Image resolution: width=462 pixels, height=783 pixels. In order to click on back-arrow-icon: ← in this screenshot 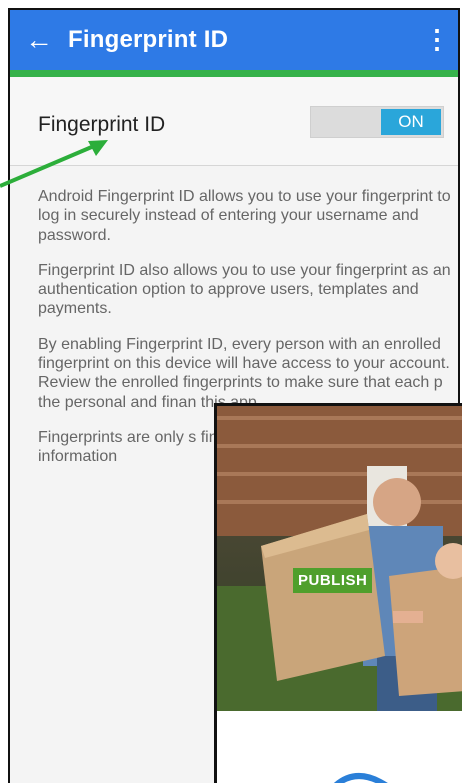, I will do `click(39, 40)`.